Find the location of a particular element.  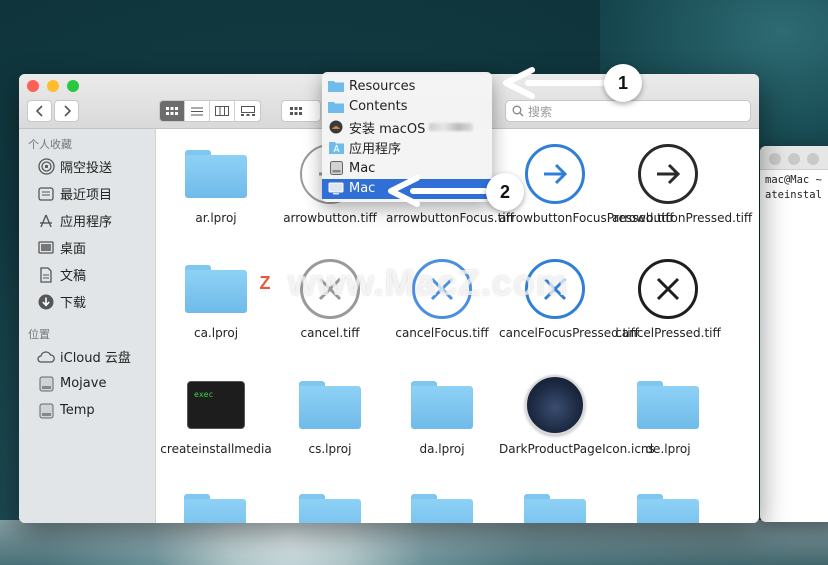

forward-button is located at coordinates (66, 111).